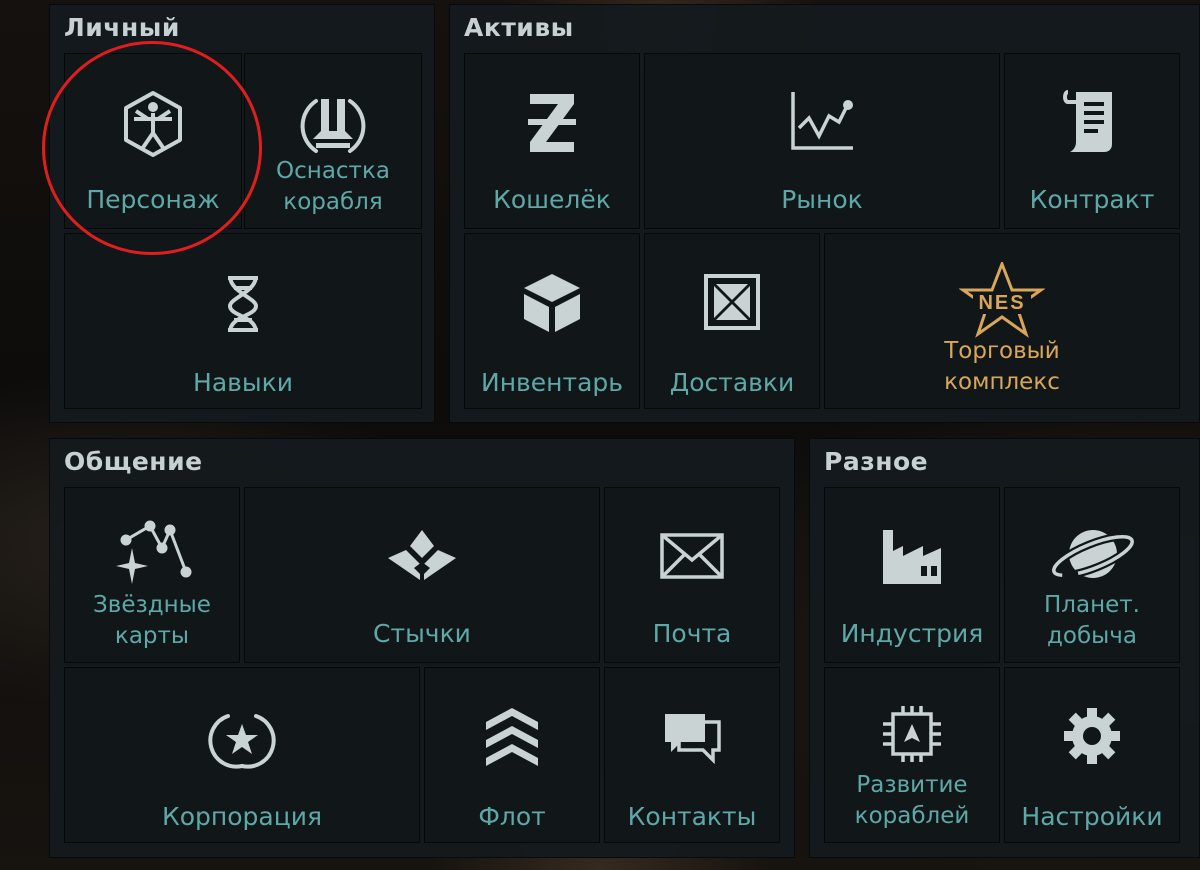 The width and height of the screenshot is (1200, 870). I want to click on tile-planetary: Планет. добыча, so click(1092, 575).